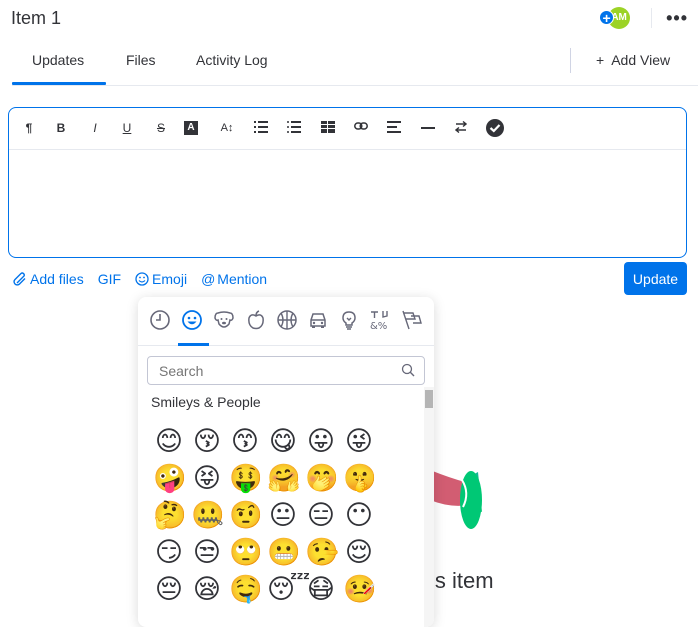 Image resolution: width=698 pixels, height=627 pixels. Describe the element at coordinates (359, 553) in the screenshot. I see `emoji: 😌` at that location.